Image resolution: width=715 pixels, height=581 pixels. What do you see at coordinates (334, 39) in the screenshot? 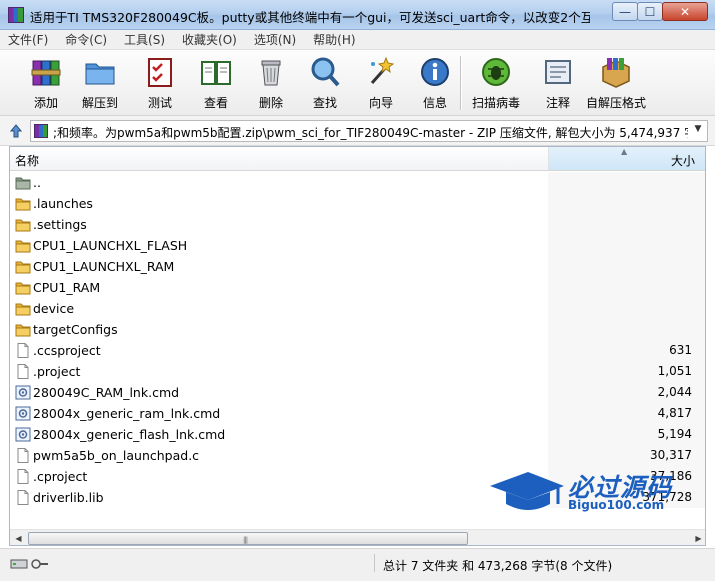
I see `menu-help: 帮助(H)` at bounding box center [334, 39].